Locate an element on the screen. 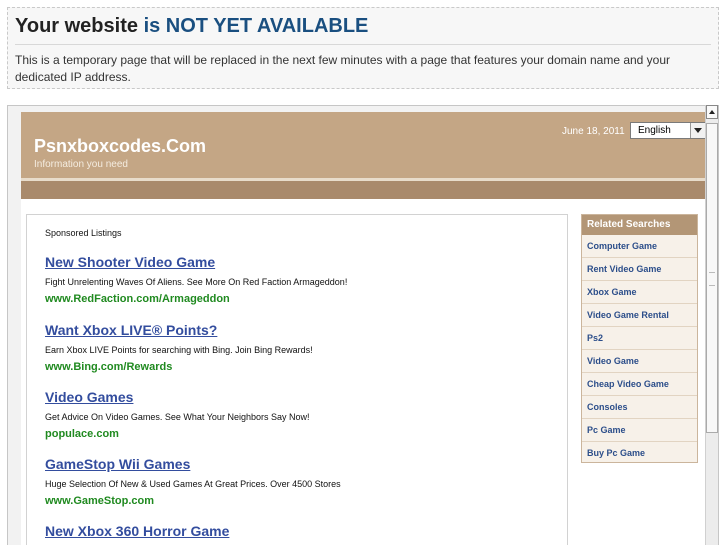 Image resolution: width=727 pixels, height=545 pixels. scrollbar-thumb is located at coordinates (712, 278).